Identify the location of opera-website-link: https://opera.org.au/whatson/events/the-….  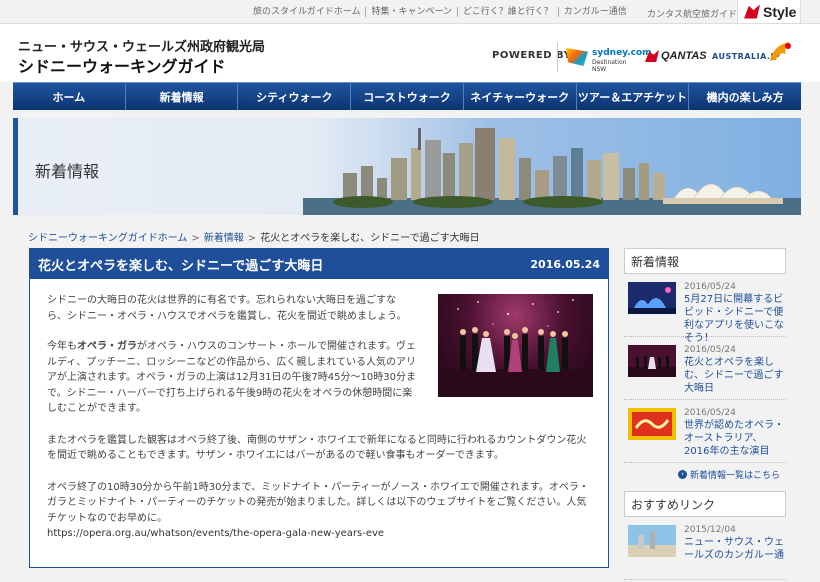
(215, 533).